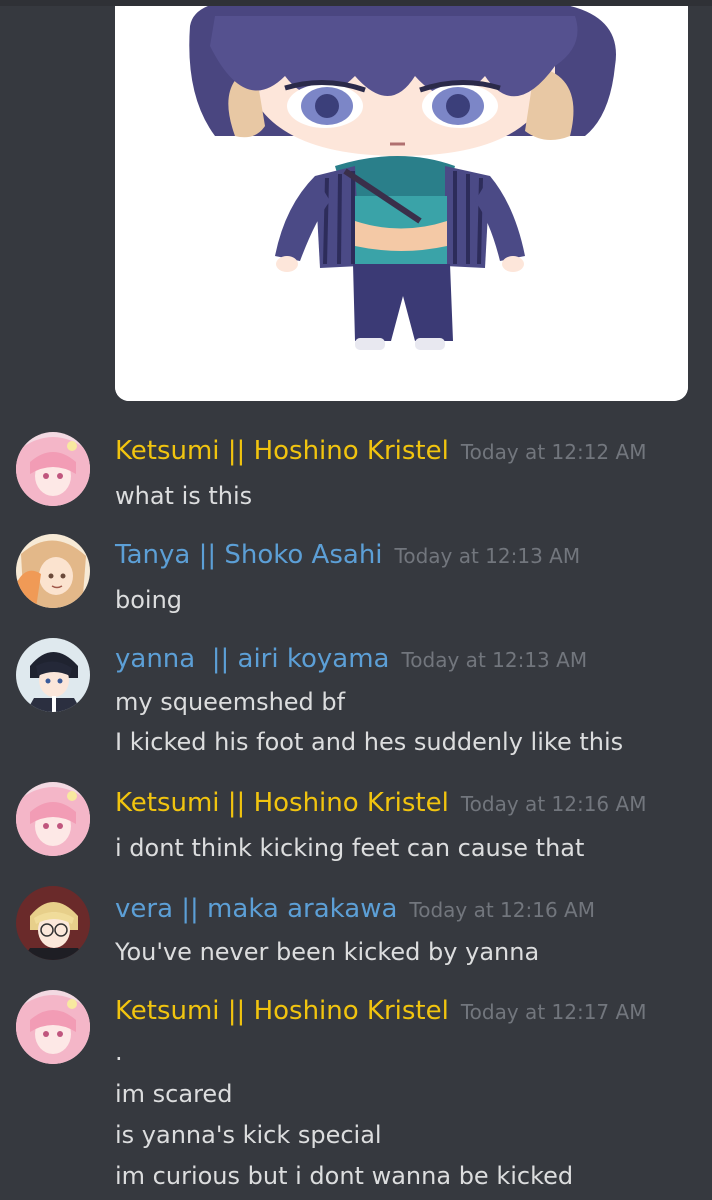 Image resolution: width=712 pixels, height=1200 pixels. Describe the element at coordinates (553, 452) in the screenshot. I see `timestamp: Today at 12:12 AM` at that location.